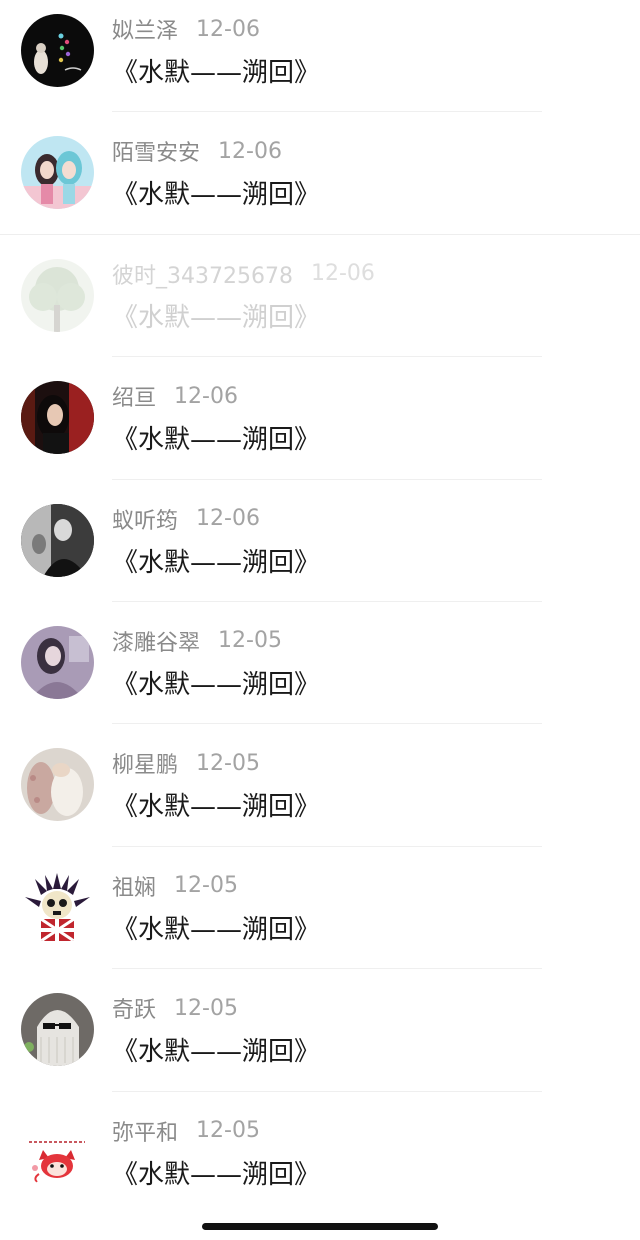 This screenshot has height=1240, width=640. Describe the element at coordinates (134, 886) in the screenshot. I see `username: 祖娴` at that location.